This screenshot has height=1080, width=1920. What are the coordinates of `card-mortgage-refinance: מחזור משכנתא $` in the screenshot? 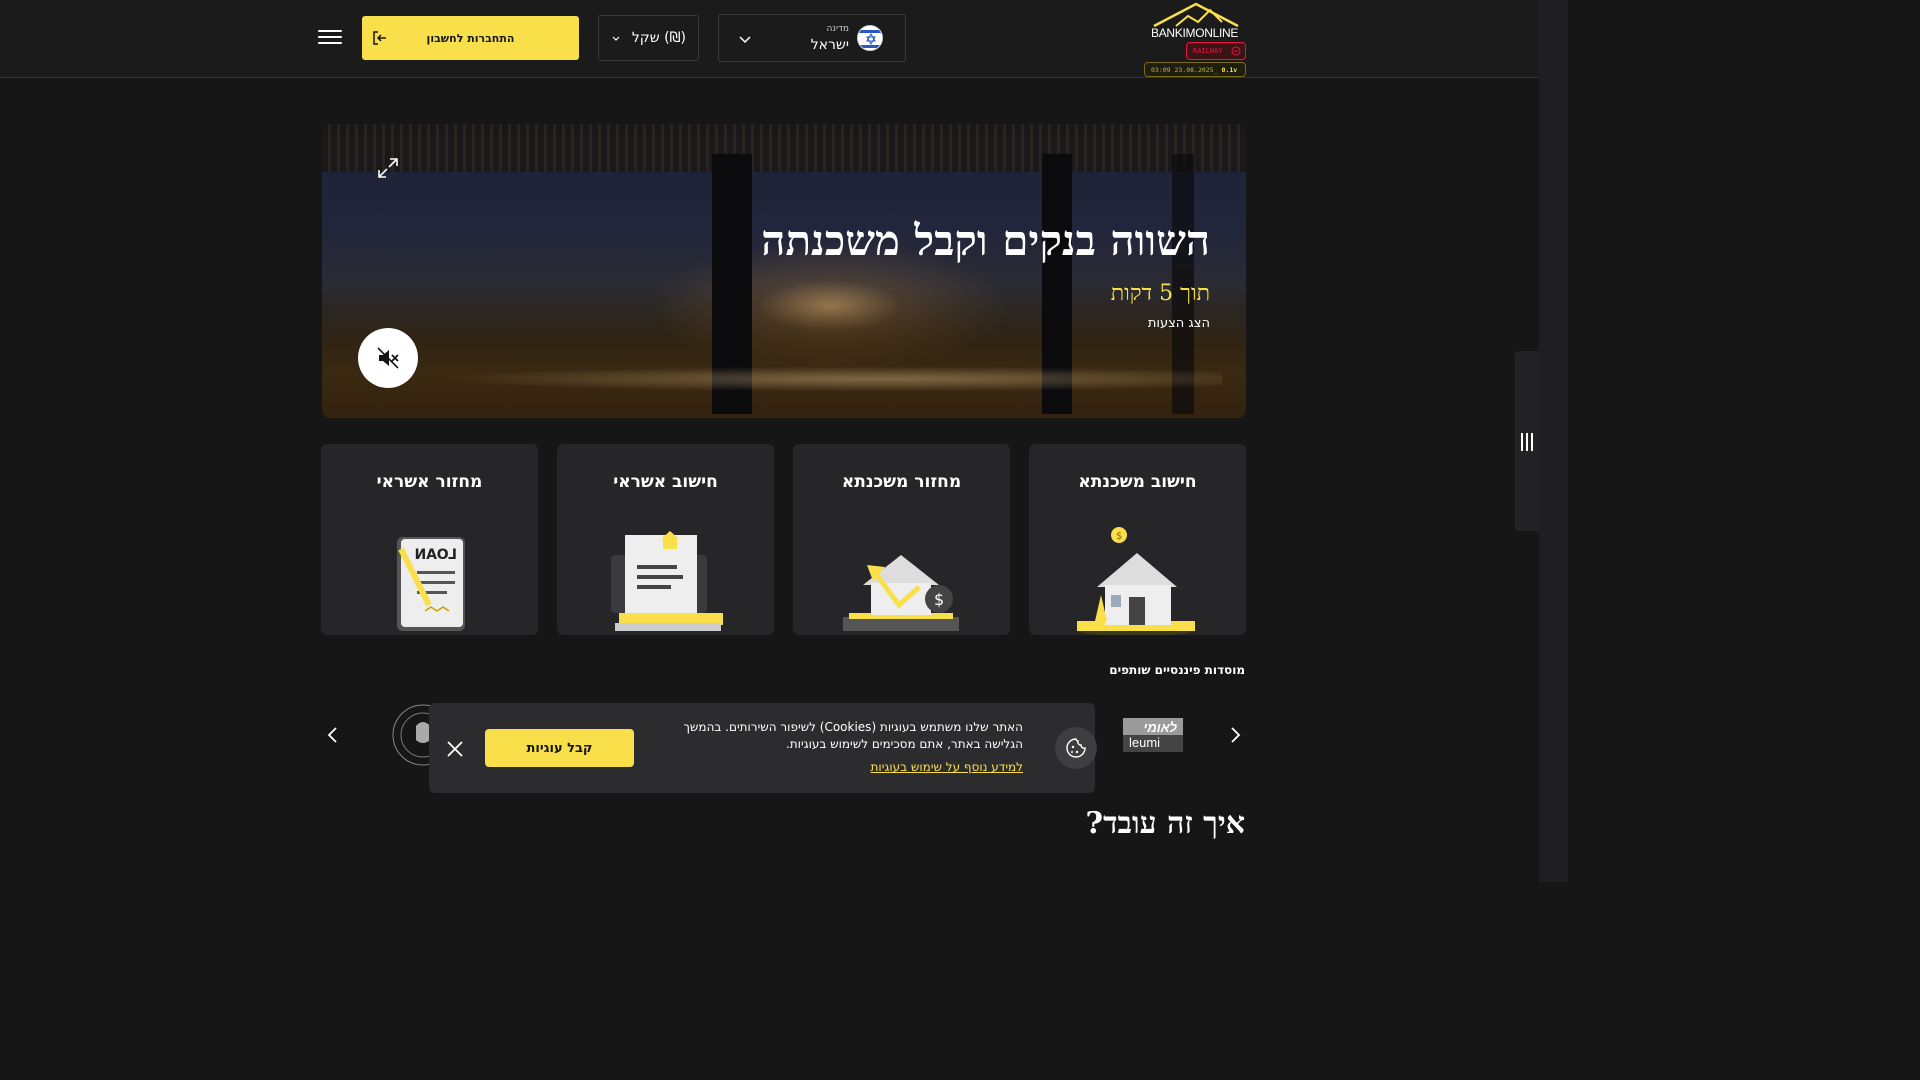 It's located at (901, 539).